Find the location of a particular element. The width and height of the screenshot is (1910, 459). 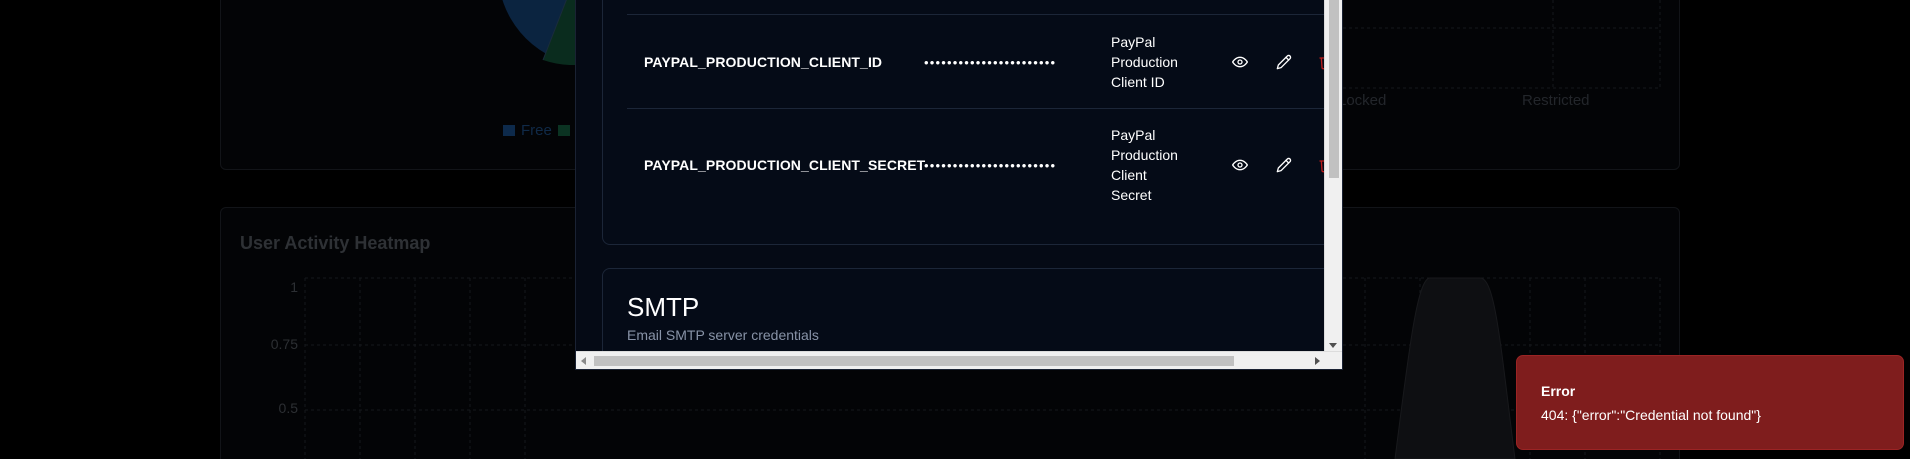

description-line: Secret is located at coordinates (1131, 195).